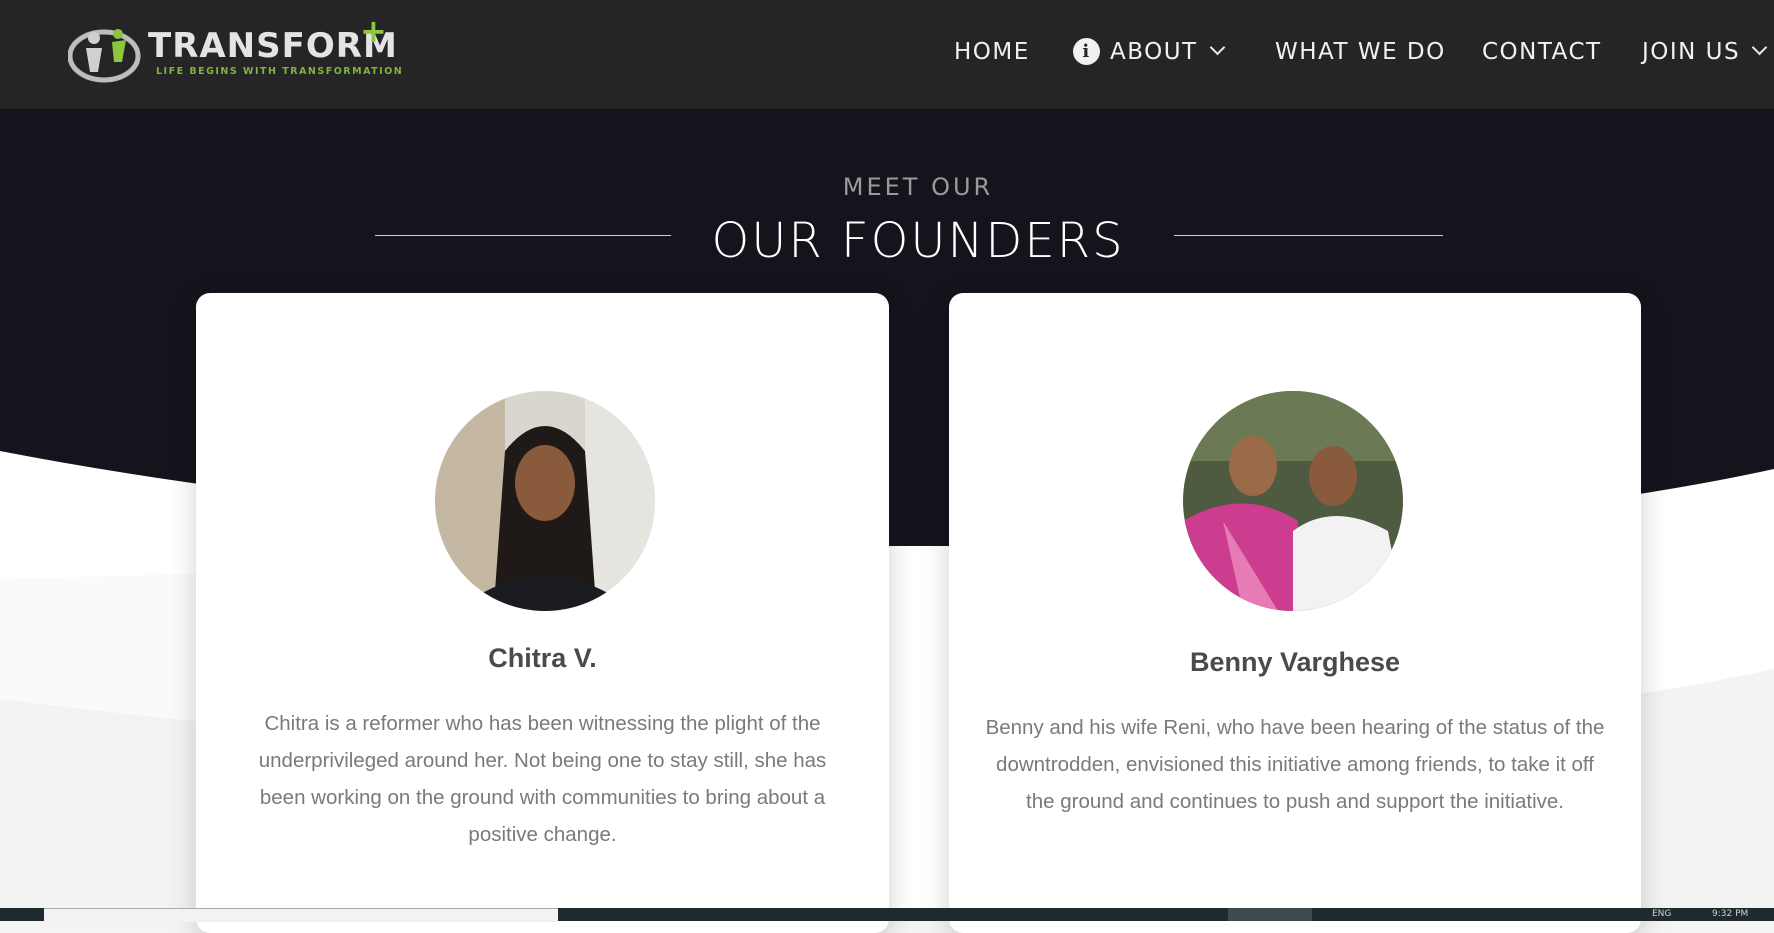  I want to click on taskbar-language: ENG, so click(1661, 914).